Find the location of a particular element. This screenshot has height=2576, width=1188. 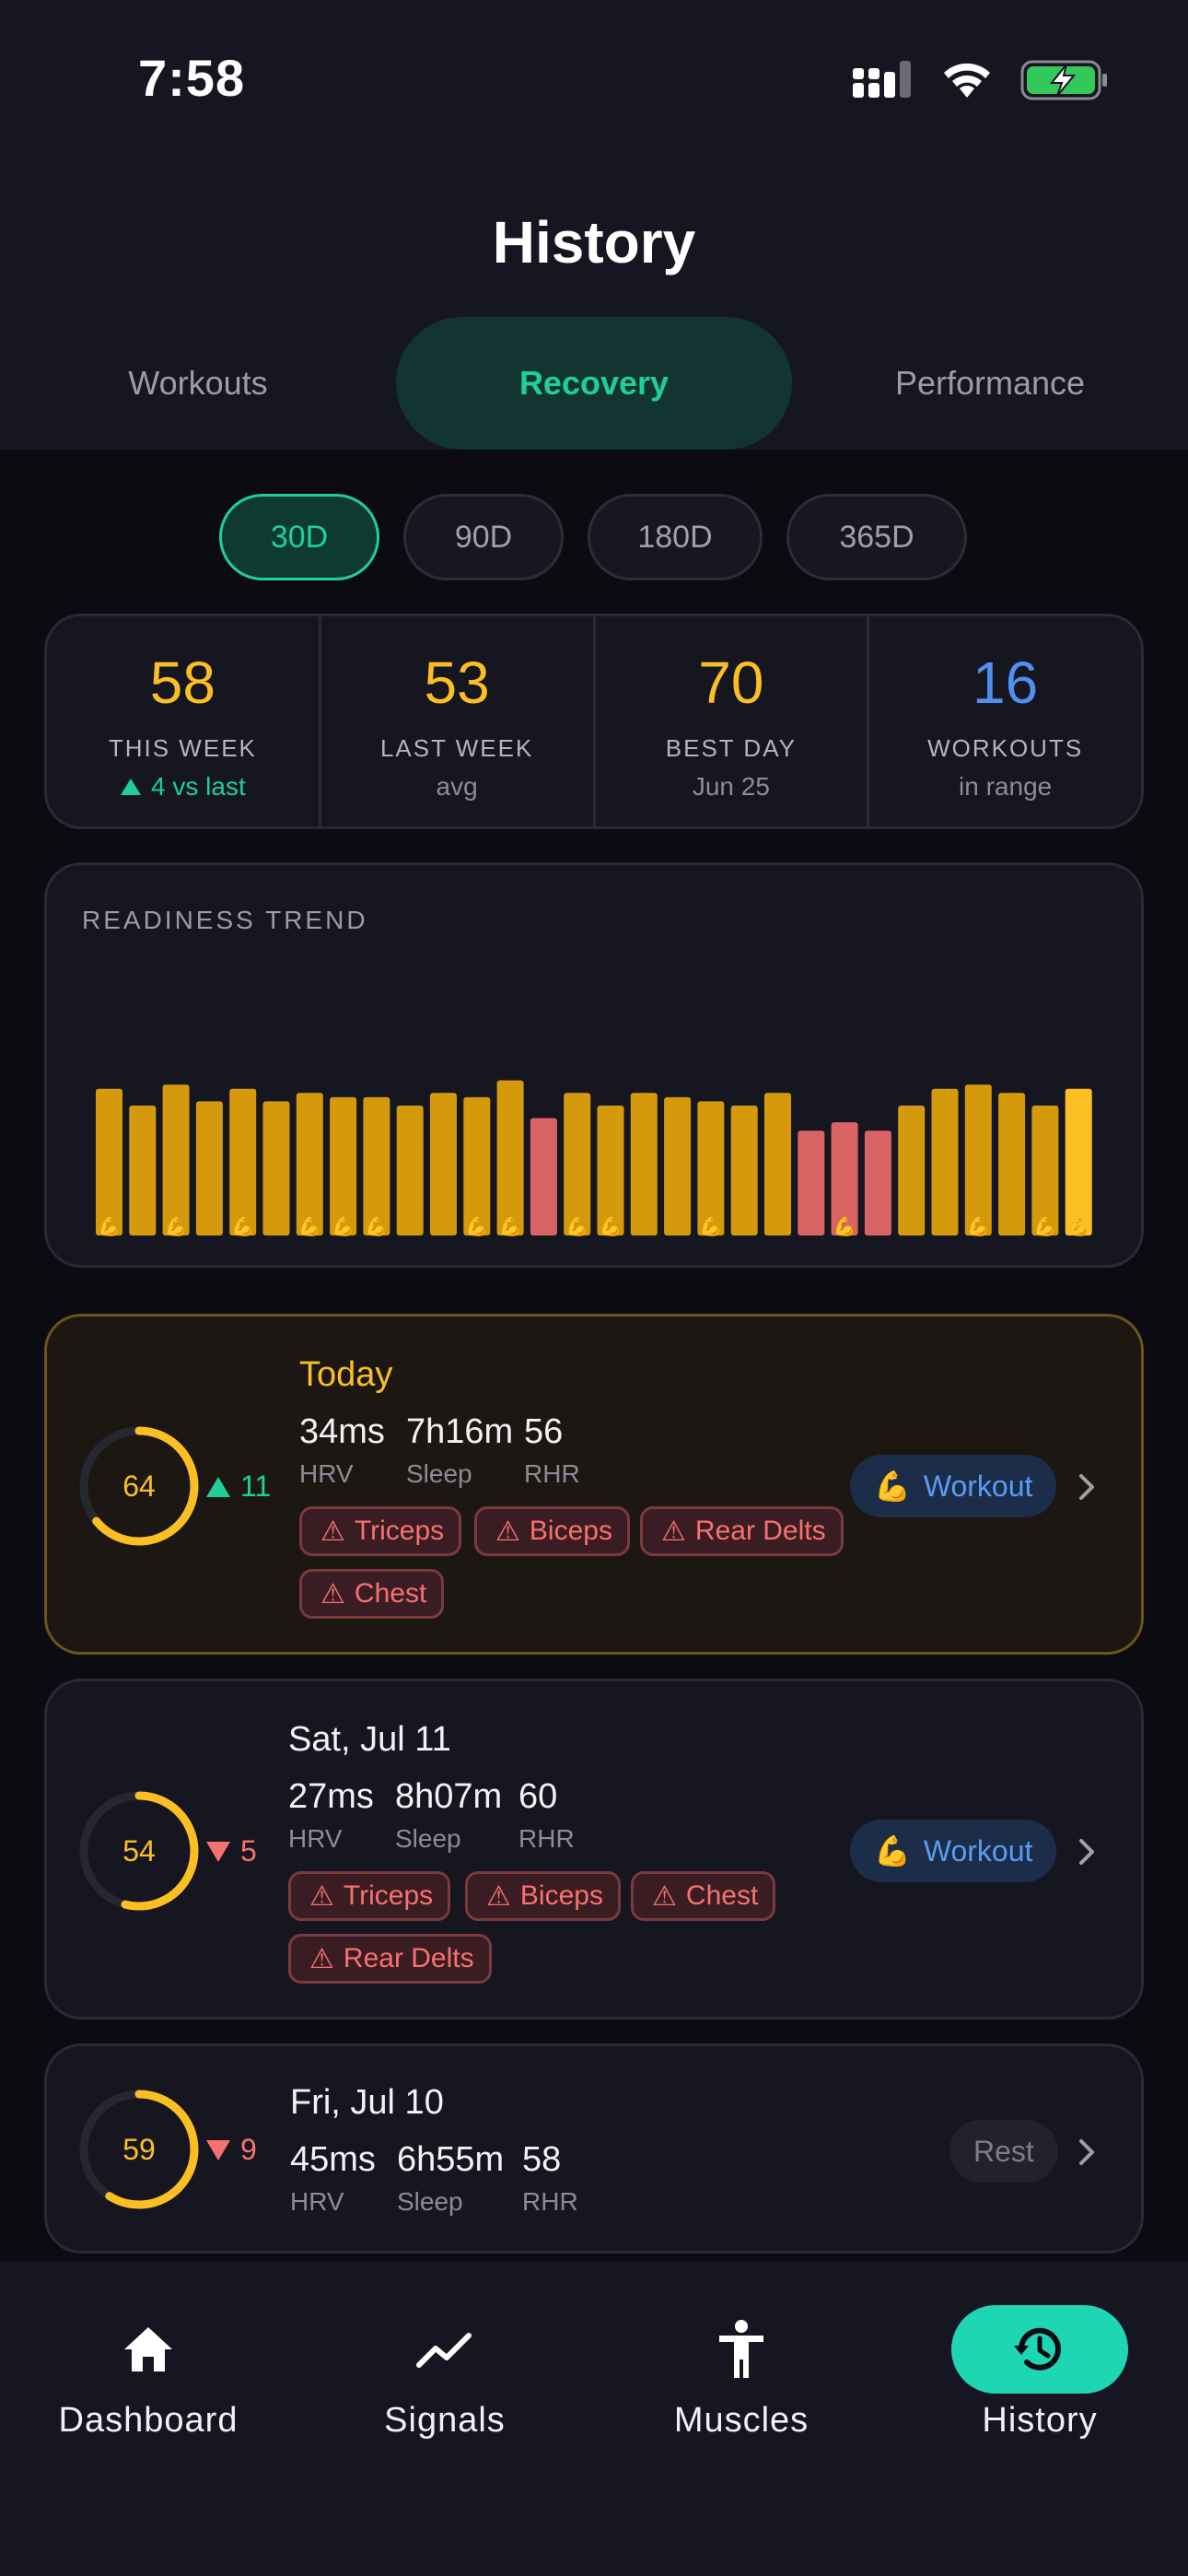

stat-last-week: 53 LAST WEEK avg is located at coordinates (458, 721).